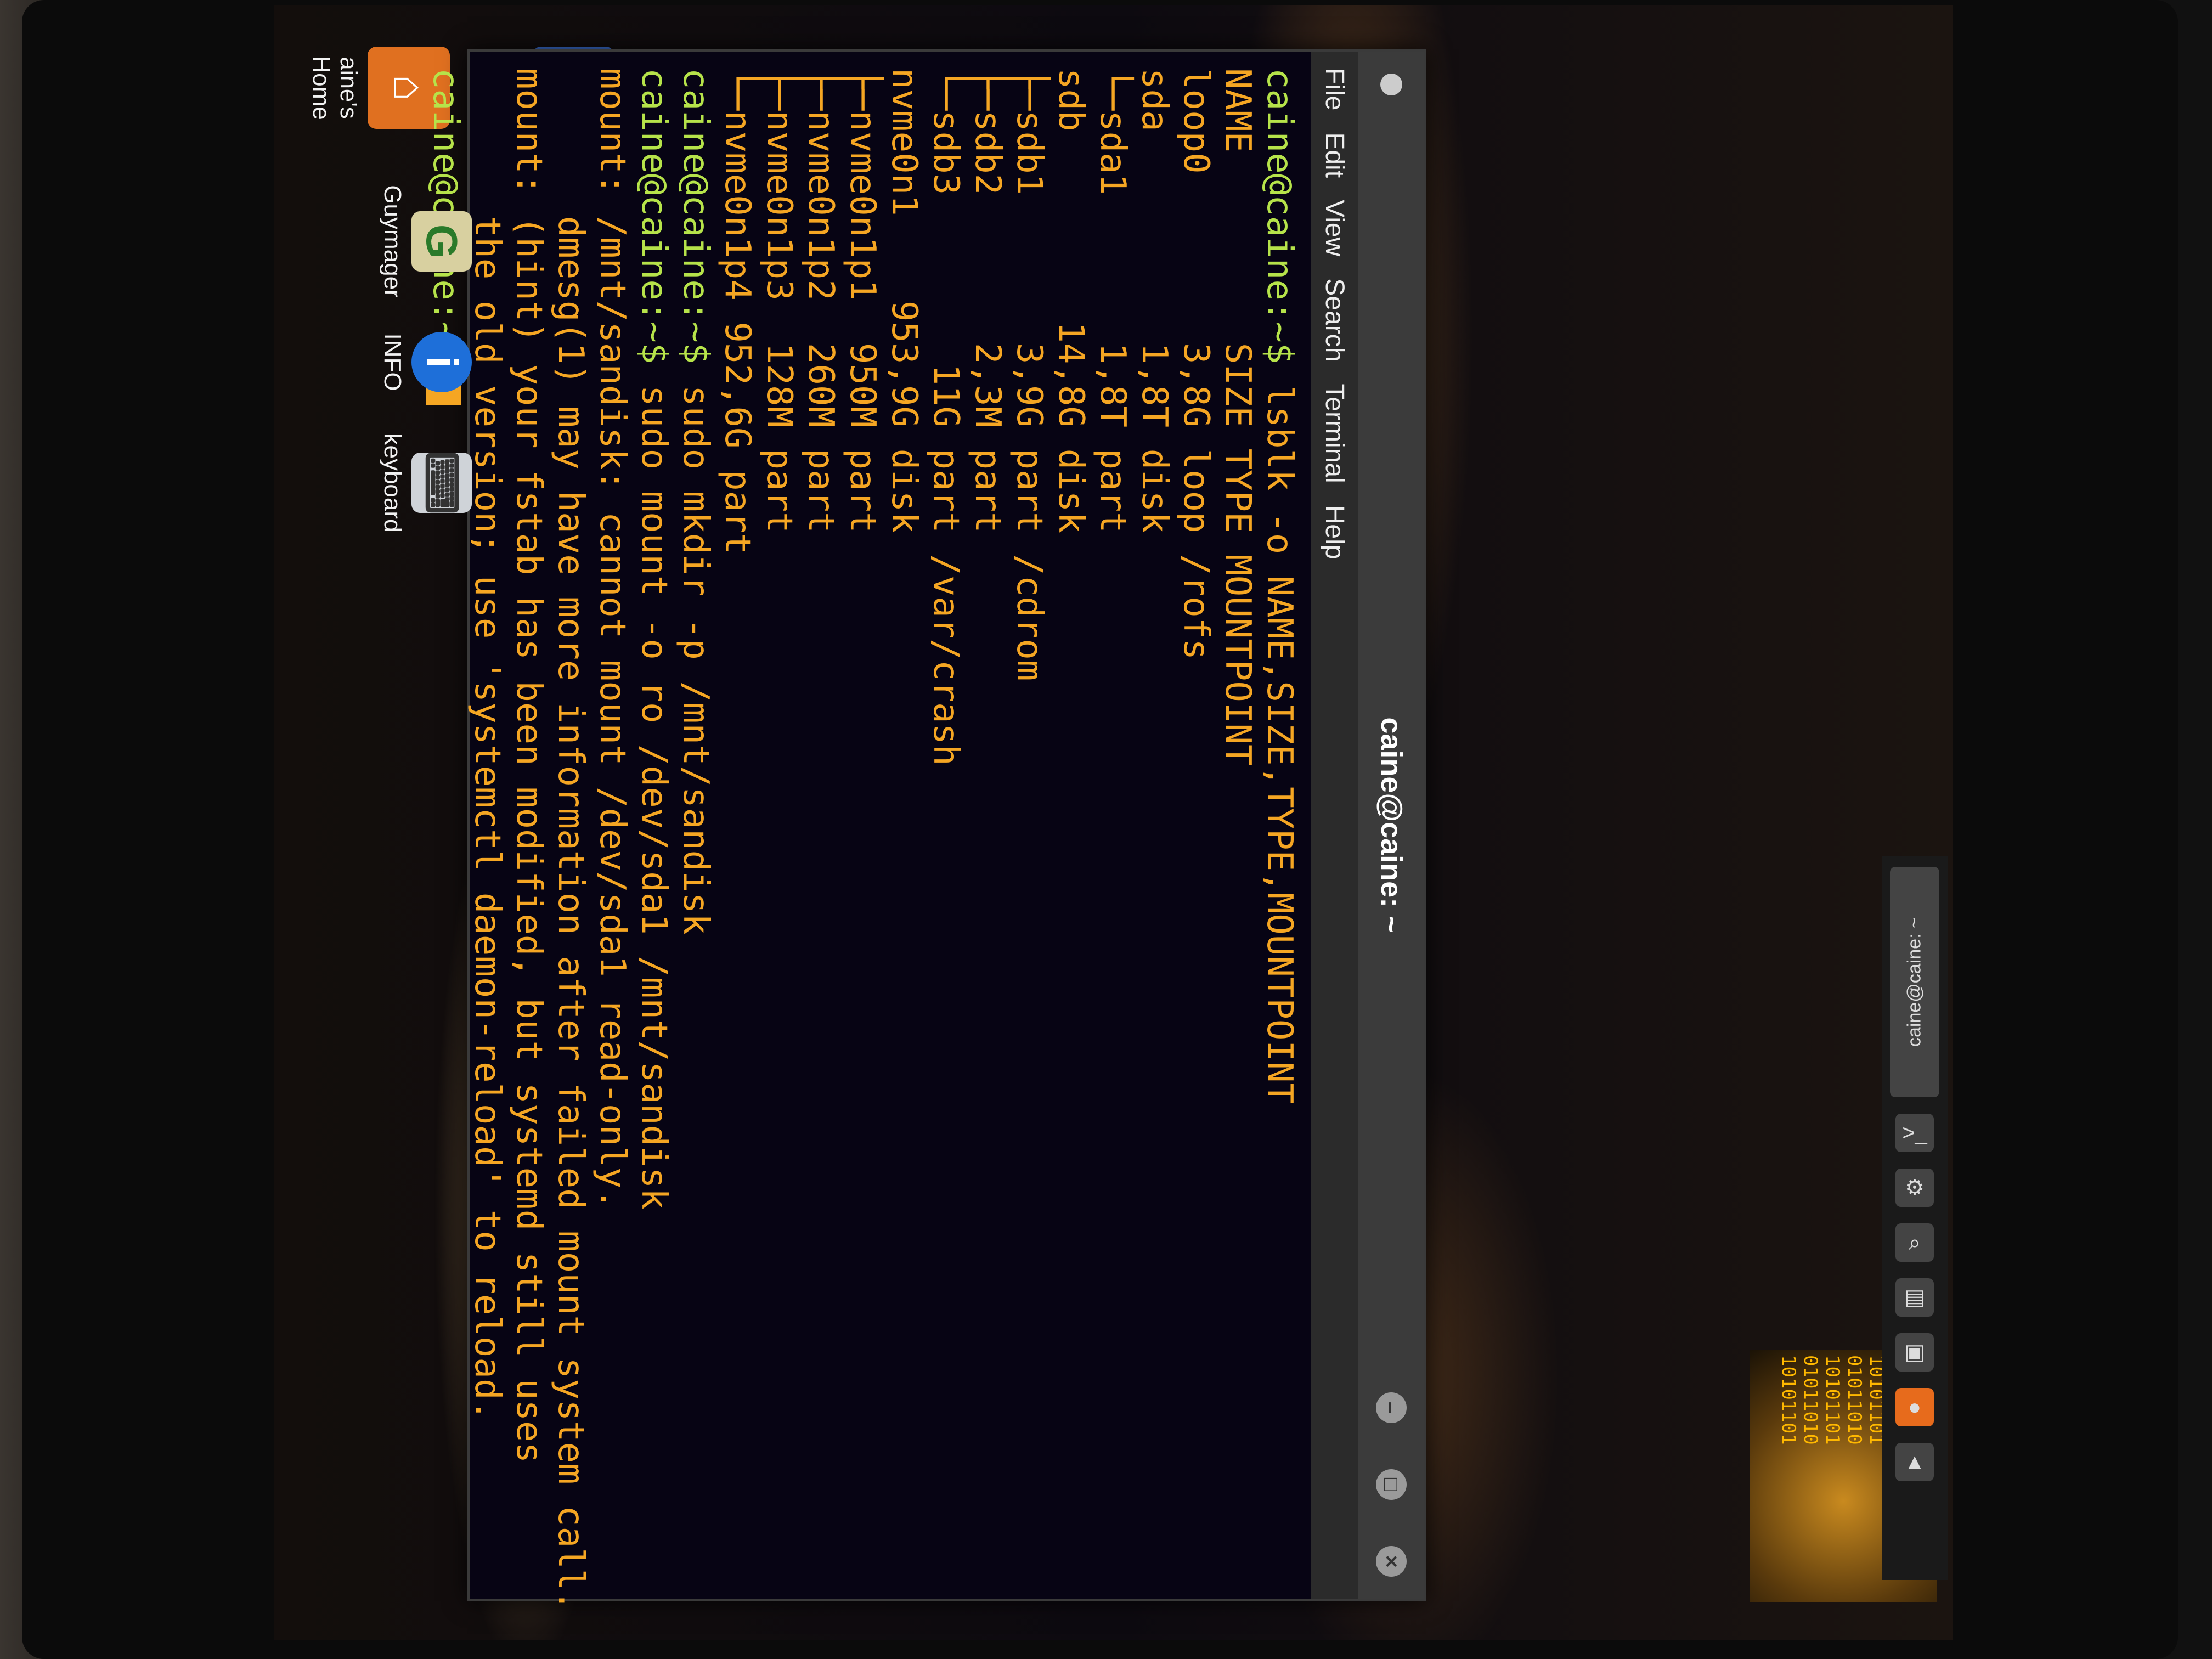 The image size is (2212, 1659). Describe the element at coordinates (946, 417) in the screenshot. I see `terminal-text: └─sdb3 11G part /var/crash` at that location.